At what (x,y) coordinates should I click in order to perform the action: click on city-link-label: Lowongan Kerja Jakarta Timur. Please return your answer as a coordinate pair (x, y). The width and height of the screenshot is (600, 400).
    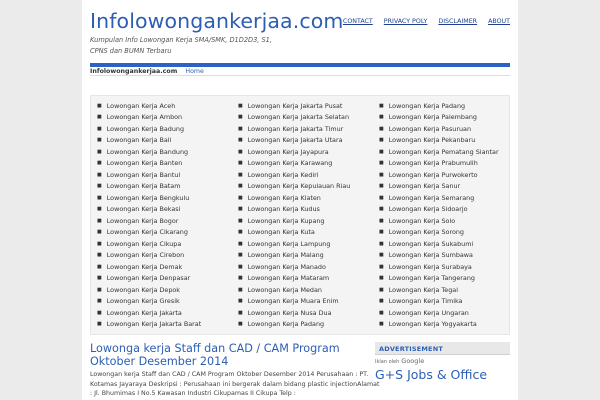
    Looking at the image, I should click on (296, 129).